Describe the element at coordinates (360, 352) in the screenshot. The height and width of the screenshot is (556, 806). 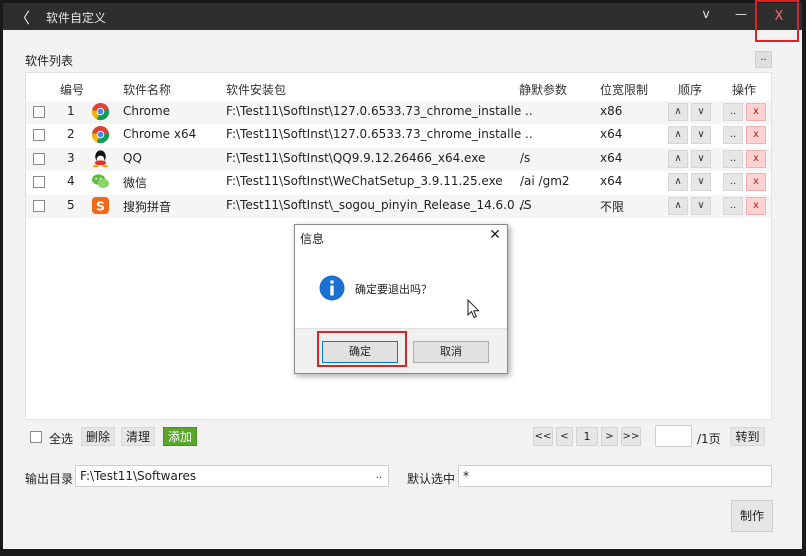
I see `ok-button: 确定` at that location.